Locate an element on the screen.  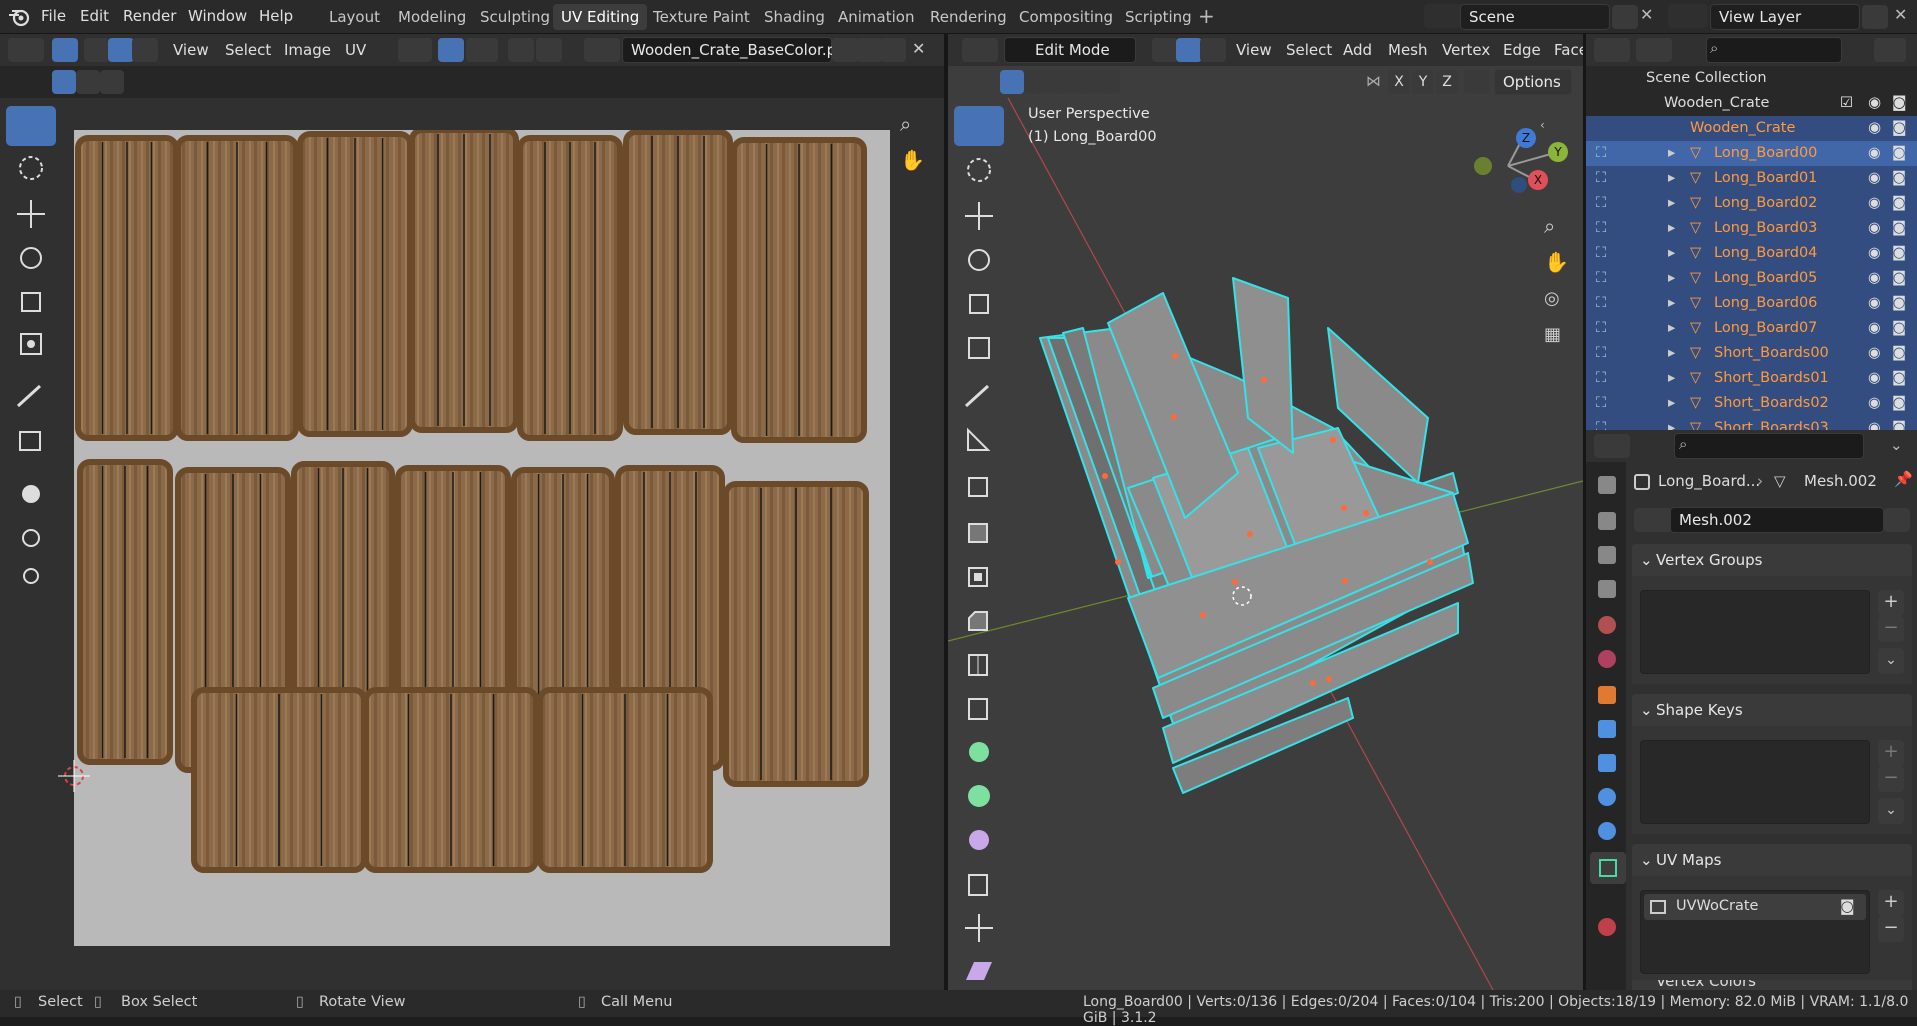
vp-measure-tool-icon is located at coordinates (979, 440).